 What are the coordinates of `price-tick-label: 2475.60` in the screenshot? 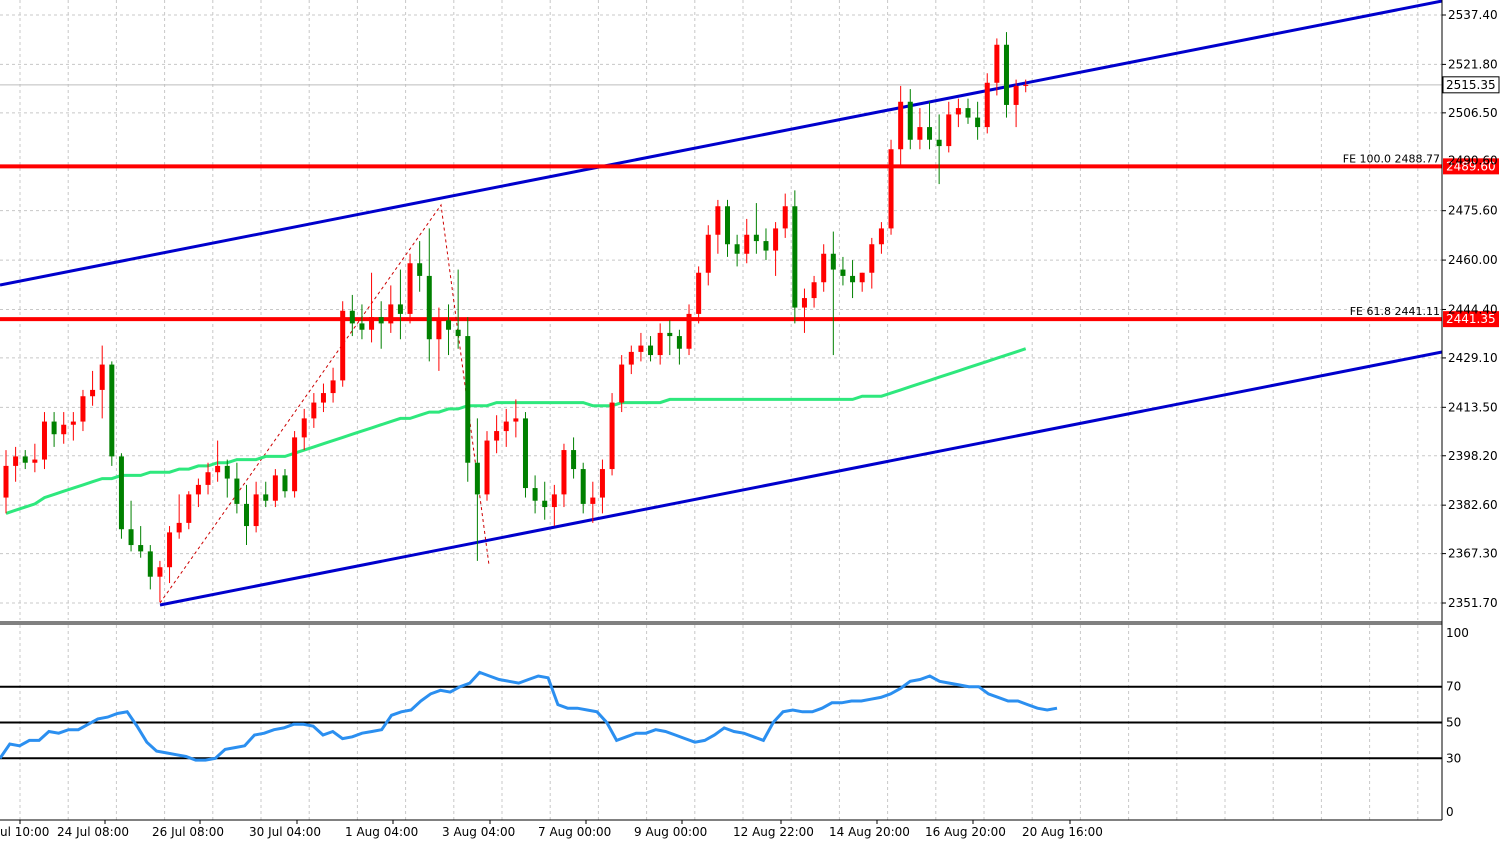 It's located at (1473, 211).